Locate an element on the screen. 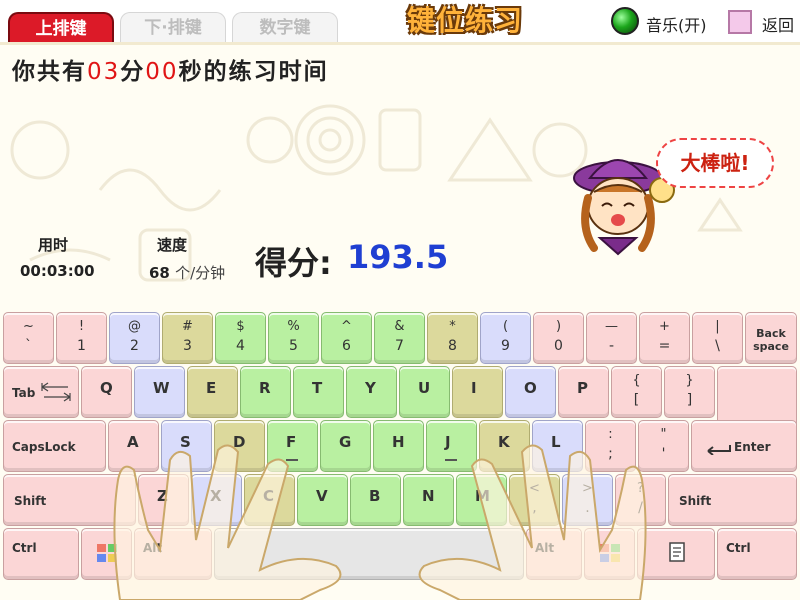 This screenshot has height=600, width=800. key-comma: <, is located at coordinates (534, 500).